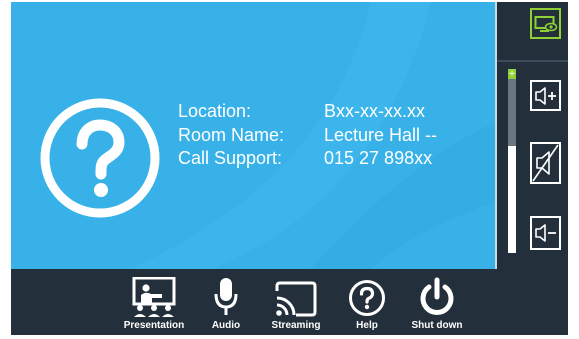 The image size is (579, 339). I want to click on volume-slider, so click(512, 161).